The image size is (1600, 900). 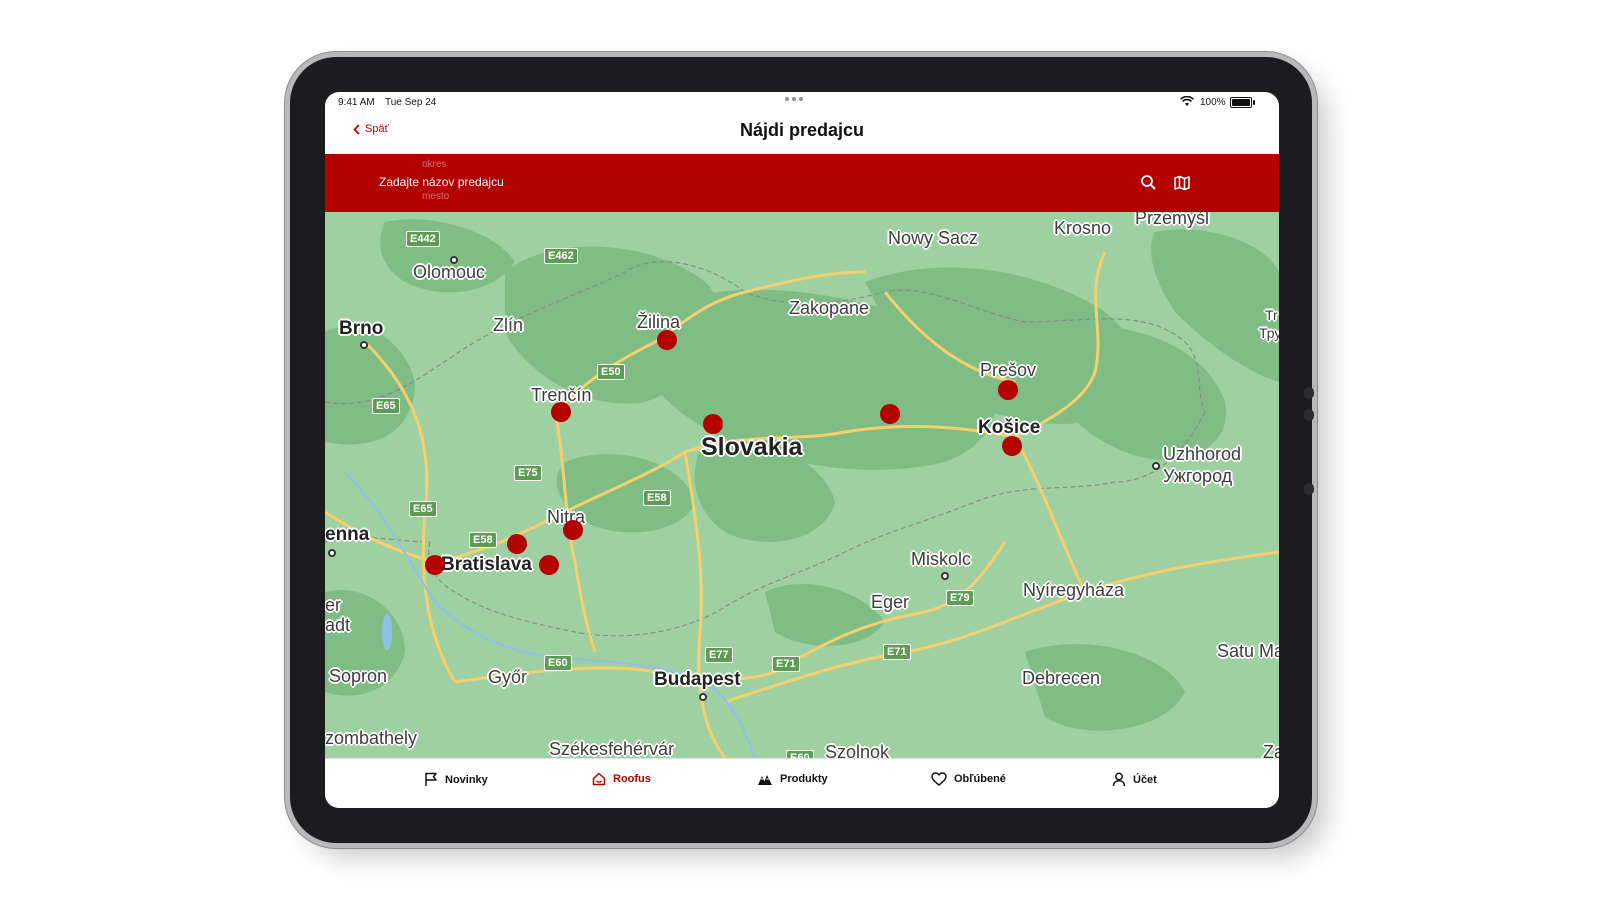 I want to click on place-label: Eger, so click(x=890, y=602).